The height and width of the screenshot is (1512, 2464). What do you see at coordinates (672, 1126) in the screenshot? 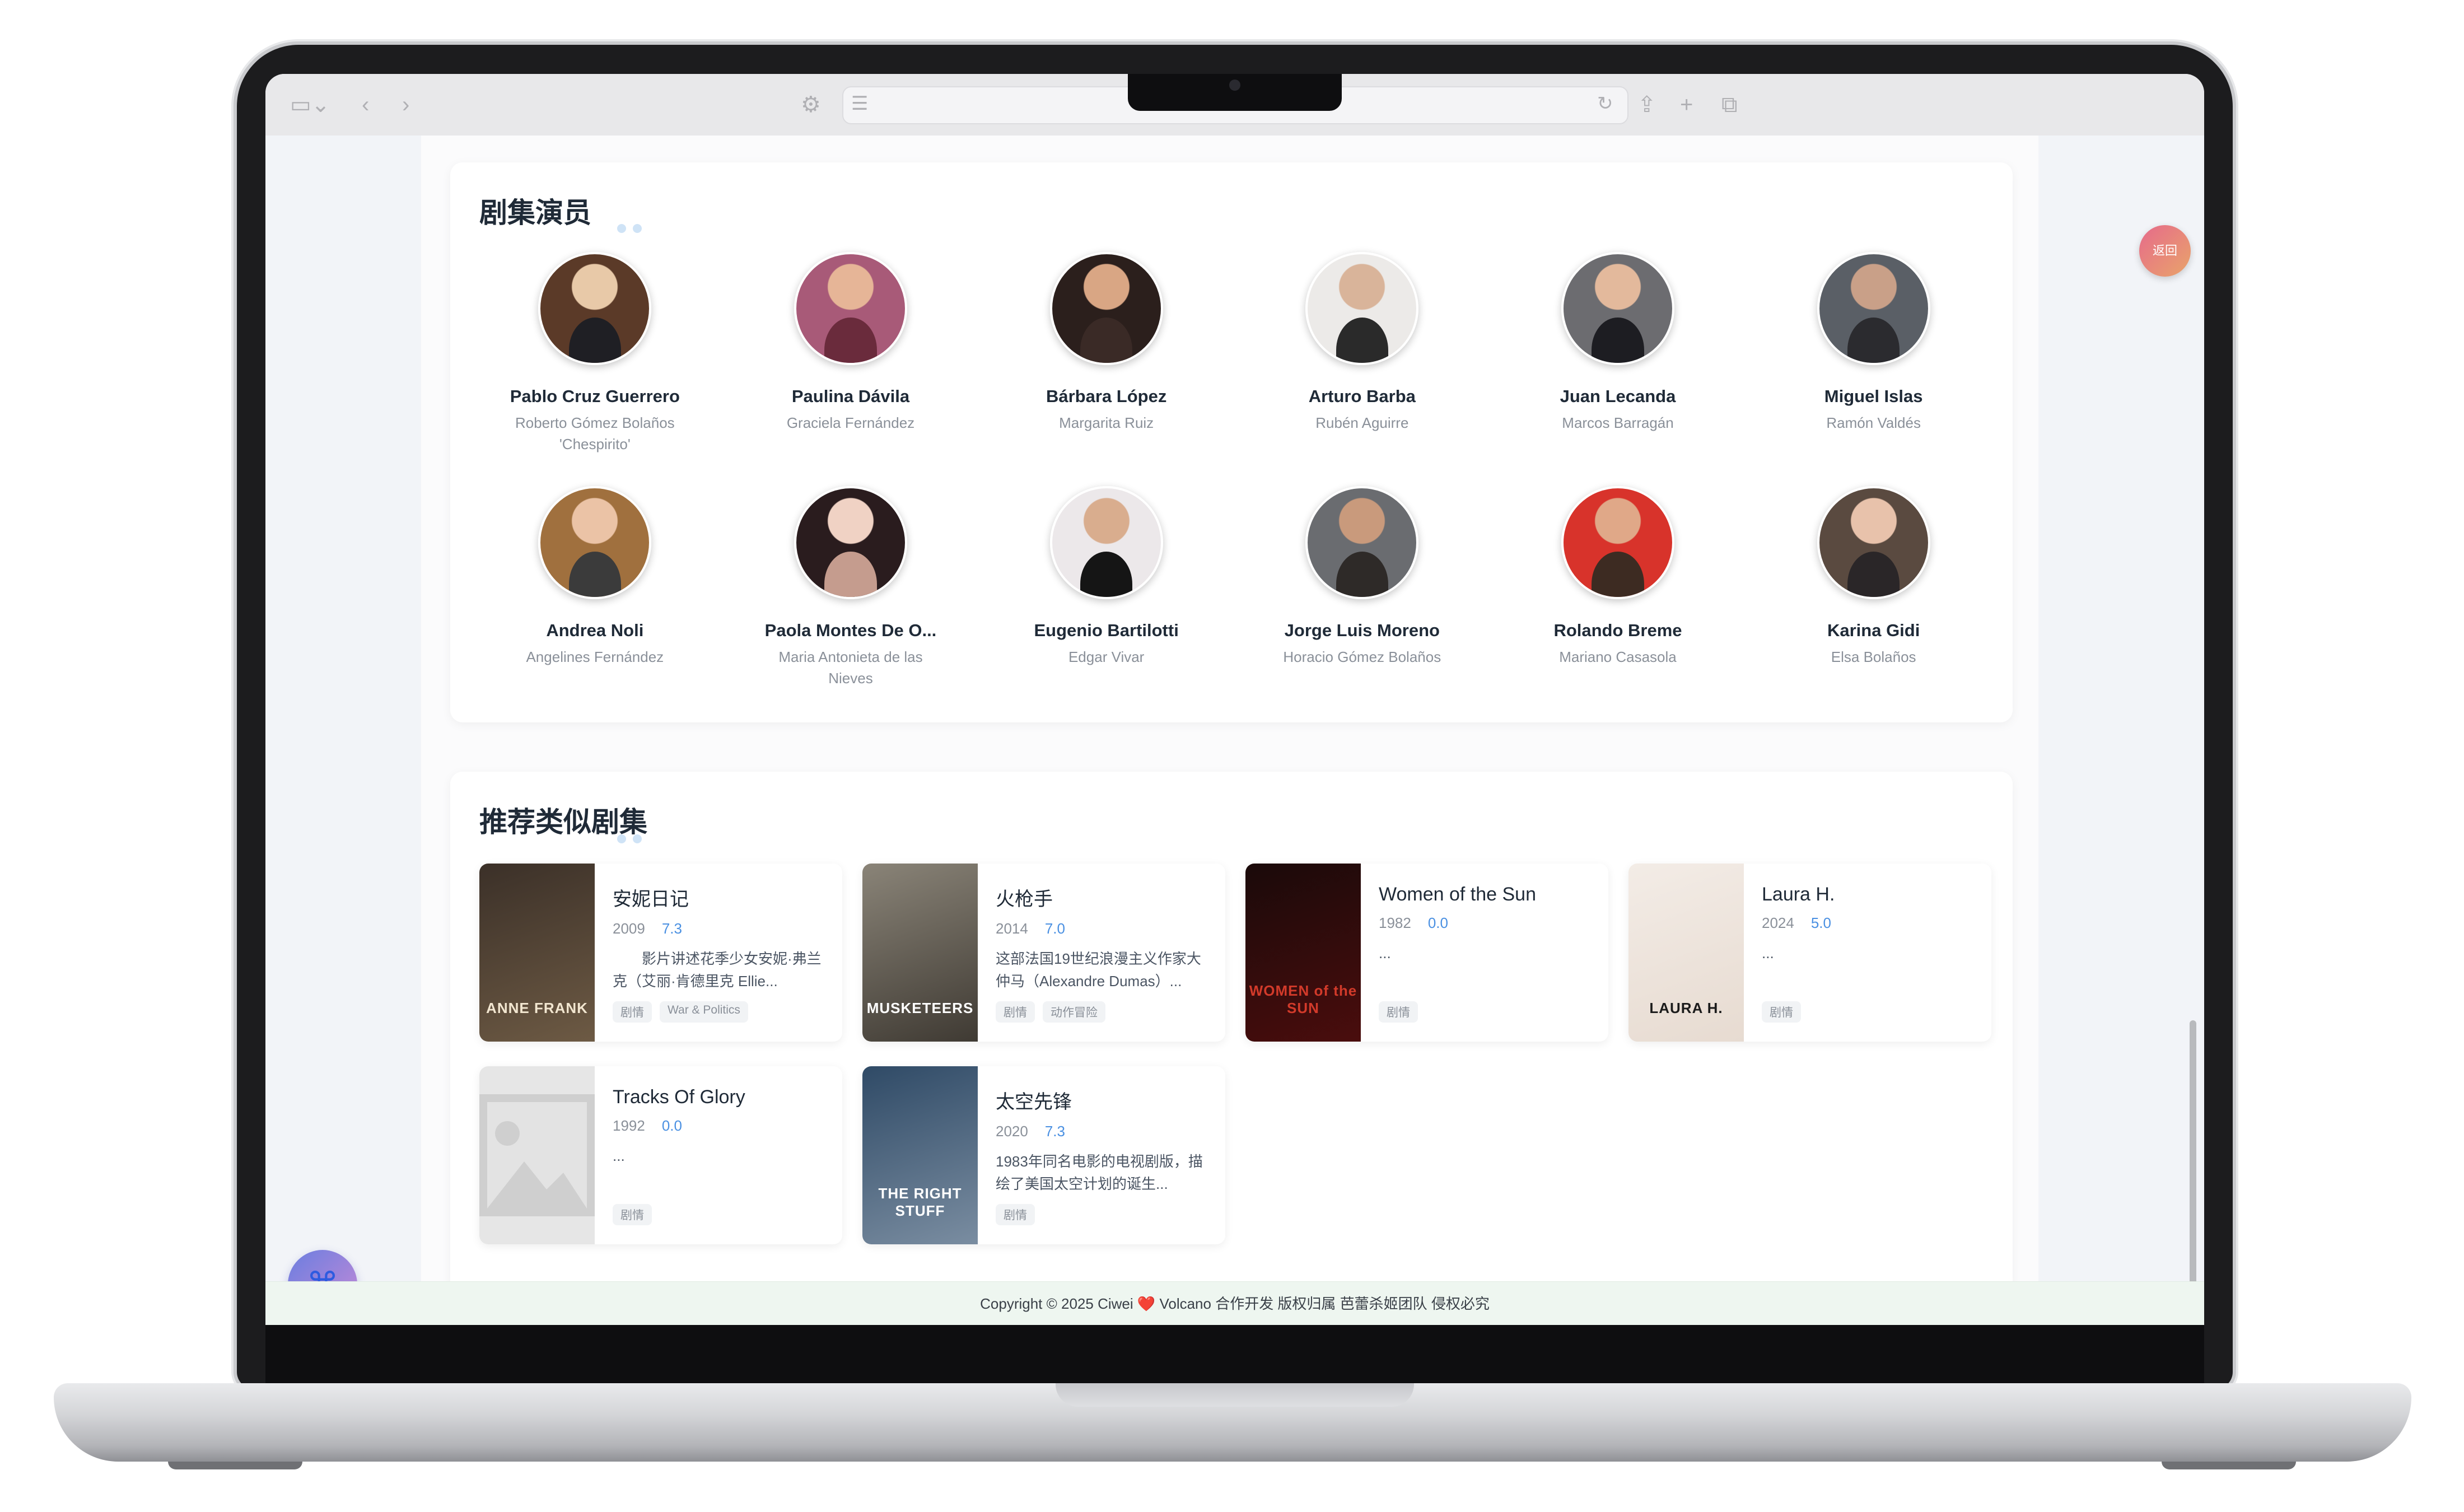
I see `recommend-score: 0.0` at bounding box center [672, 1126].